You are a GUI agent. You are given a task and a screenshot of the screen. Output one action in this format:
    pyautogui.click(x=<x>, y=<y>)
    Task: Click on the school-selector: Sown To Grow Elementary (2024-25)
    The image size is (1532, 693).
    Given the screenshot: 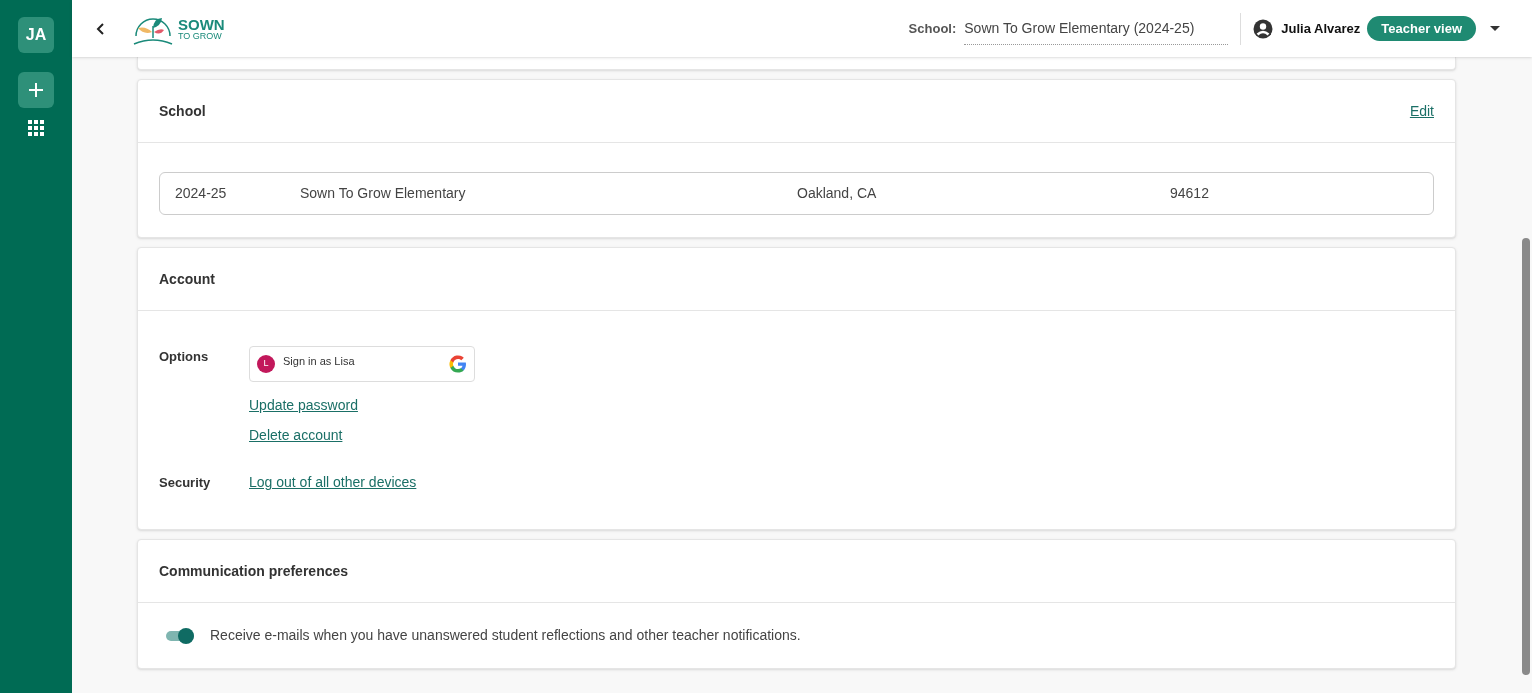 What is the action you would take?
    pyautogui.click(x=1096, y=28)
    